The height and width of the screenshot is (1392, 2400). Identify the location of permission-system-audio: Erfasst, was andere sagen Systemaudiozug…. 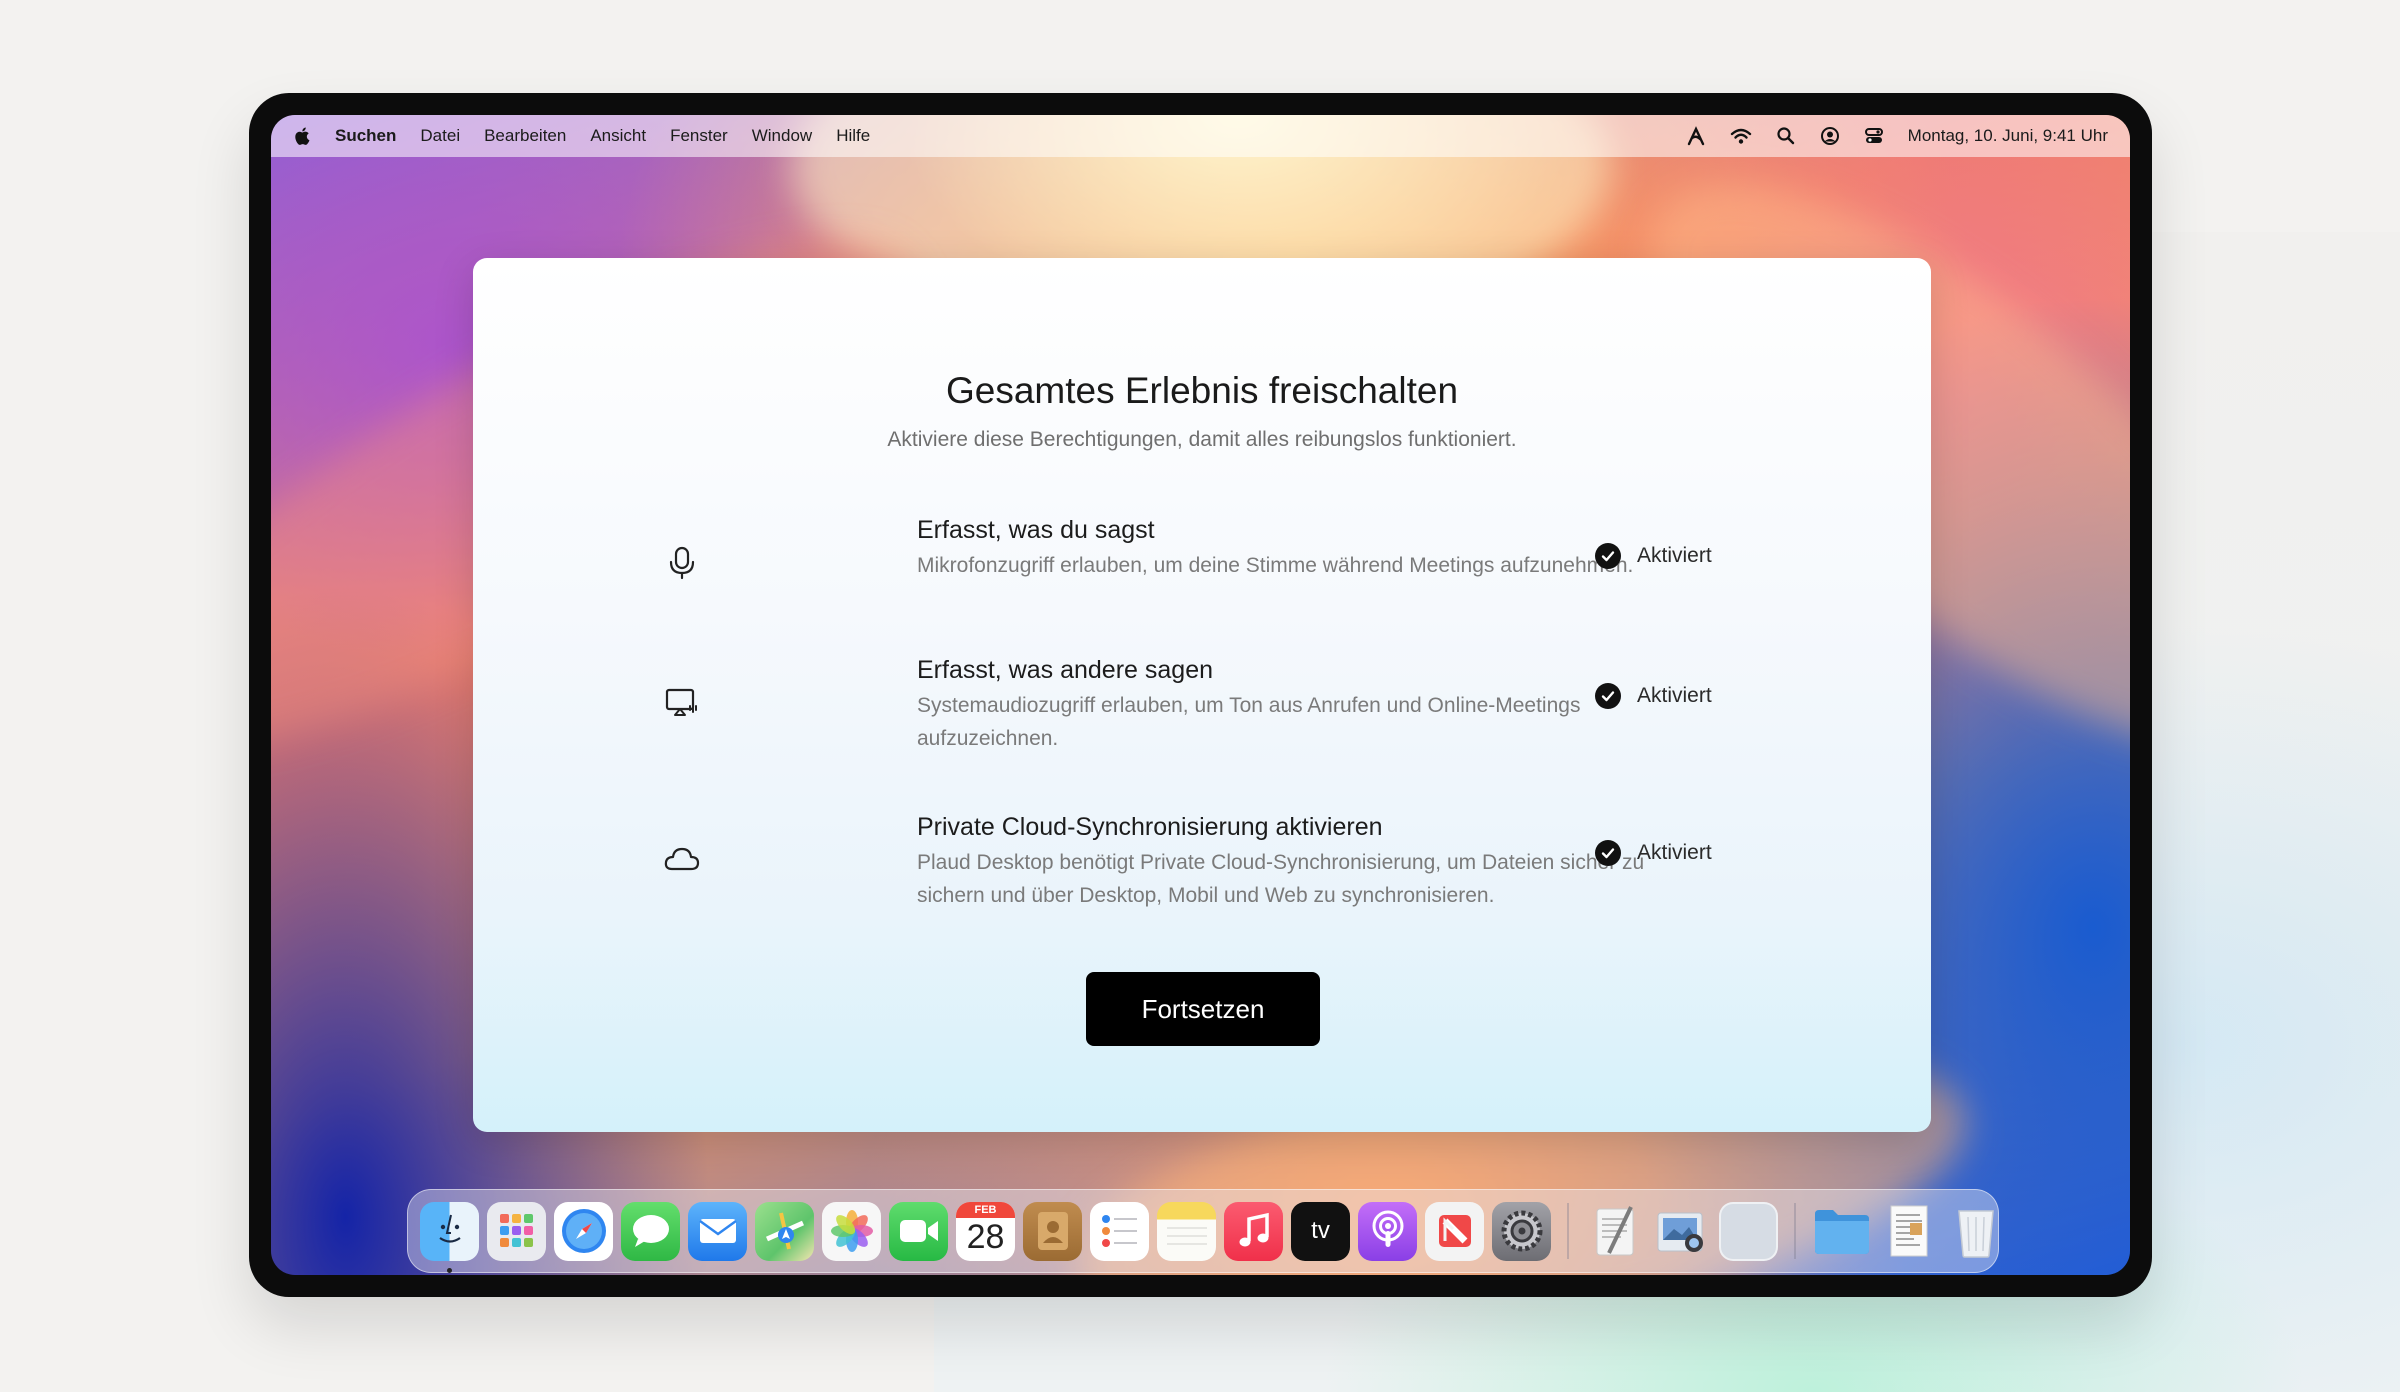
(1203, 706).